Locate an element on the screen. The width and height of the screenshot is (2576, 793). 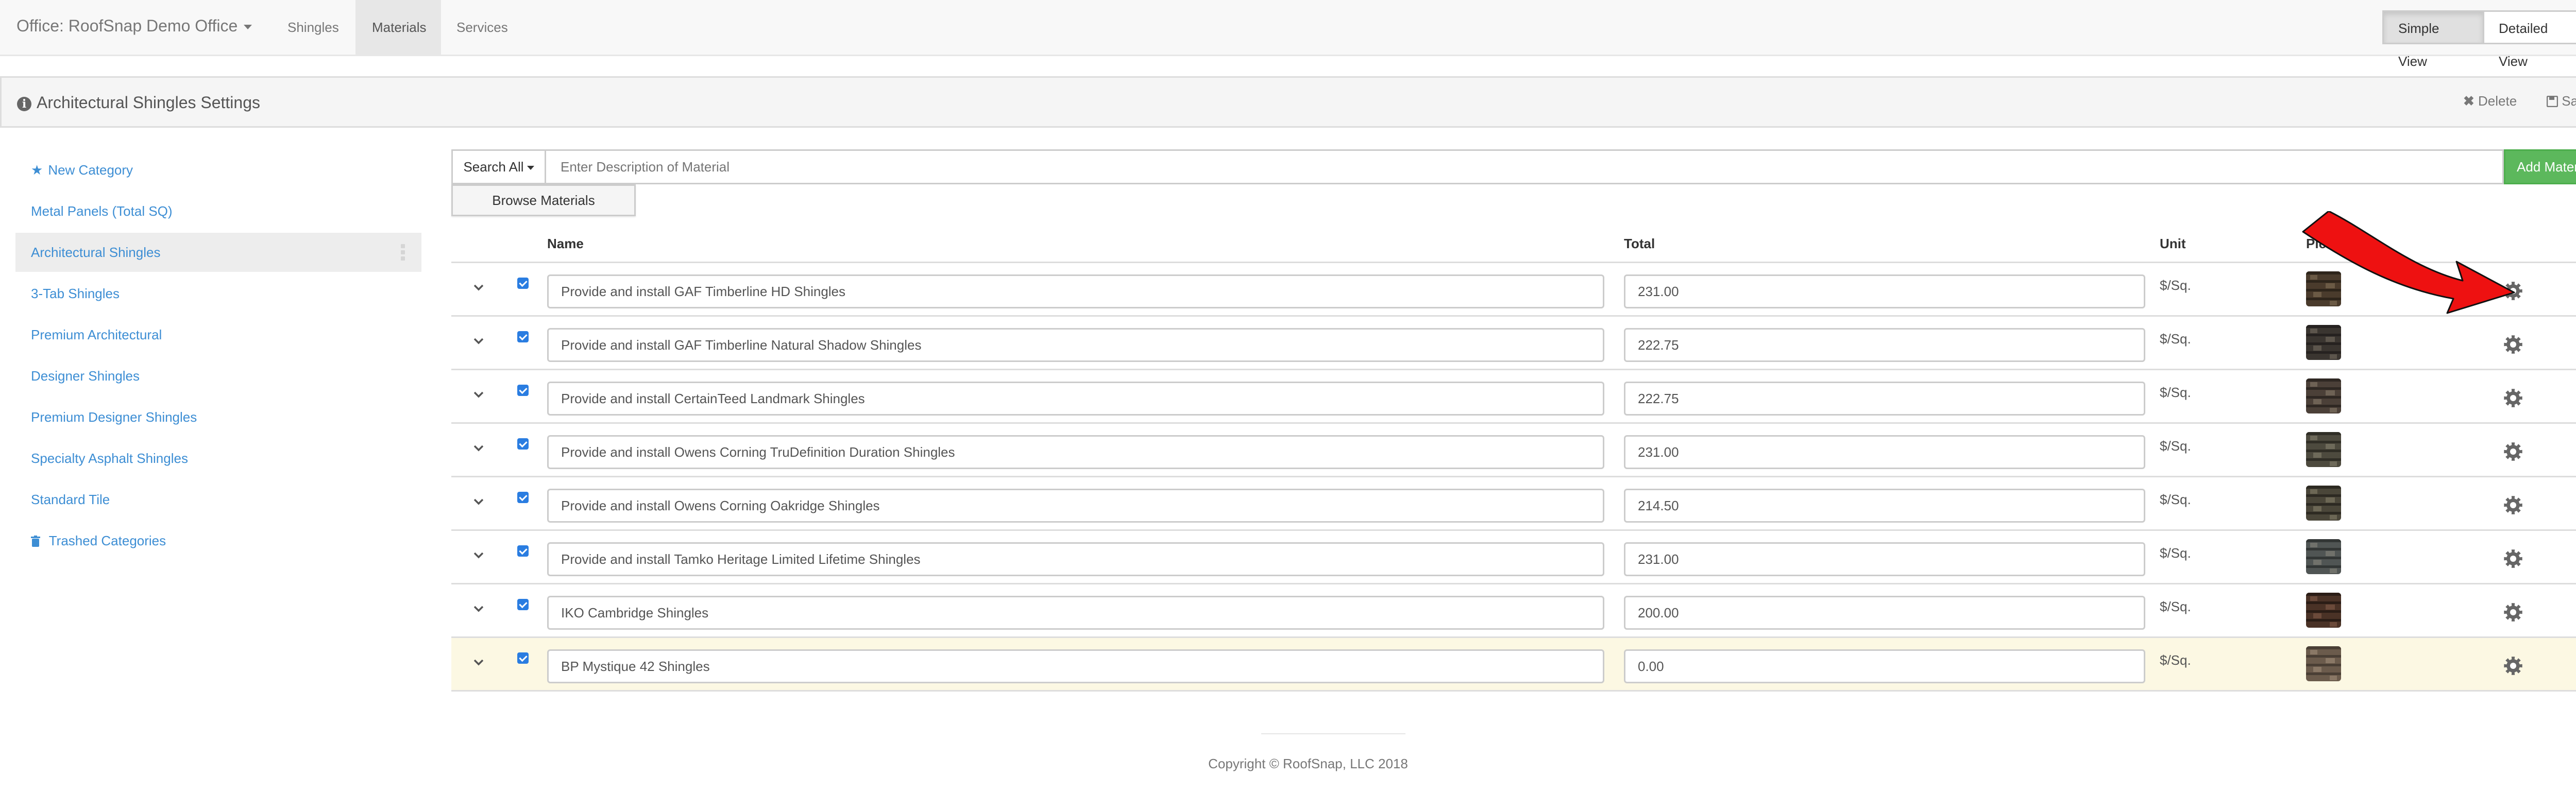
material-search-input is located at coordinates (1525, 166).